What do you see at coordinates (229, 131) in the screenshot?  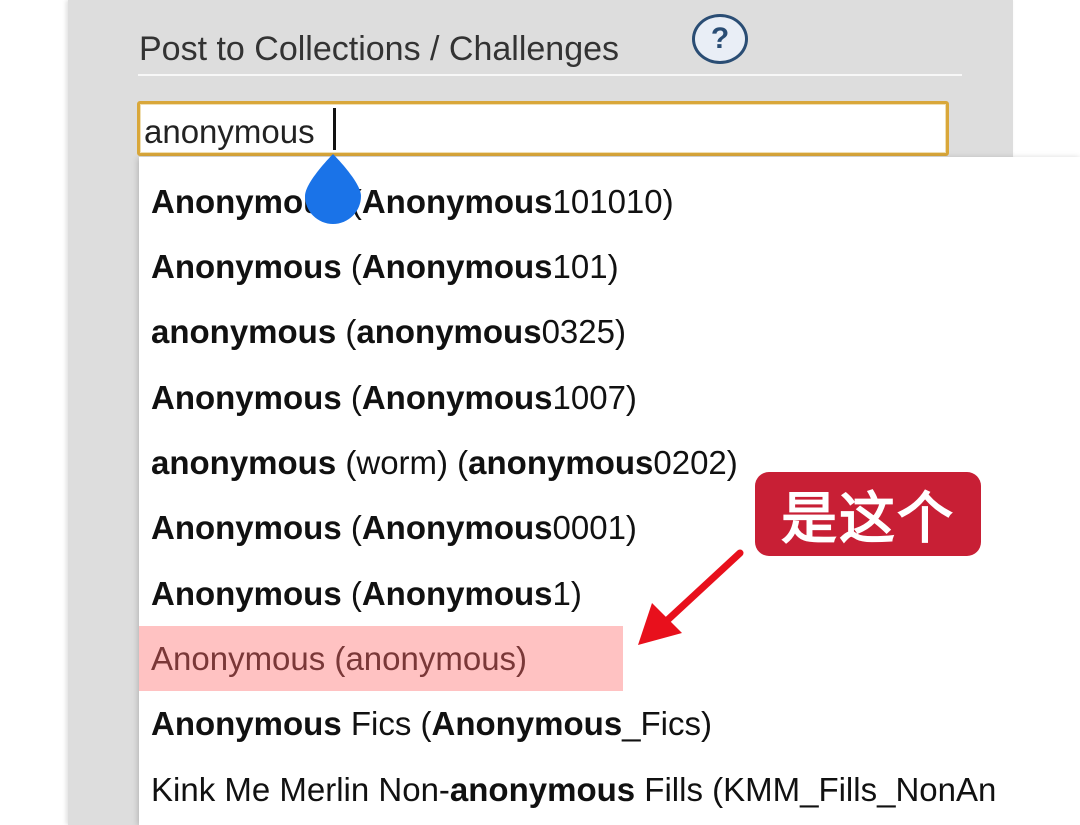 I see `search-input-value: anonymous` at bounding box center [229, 131].